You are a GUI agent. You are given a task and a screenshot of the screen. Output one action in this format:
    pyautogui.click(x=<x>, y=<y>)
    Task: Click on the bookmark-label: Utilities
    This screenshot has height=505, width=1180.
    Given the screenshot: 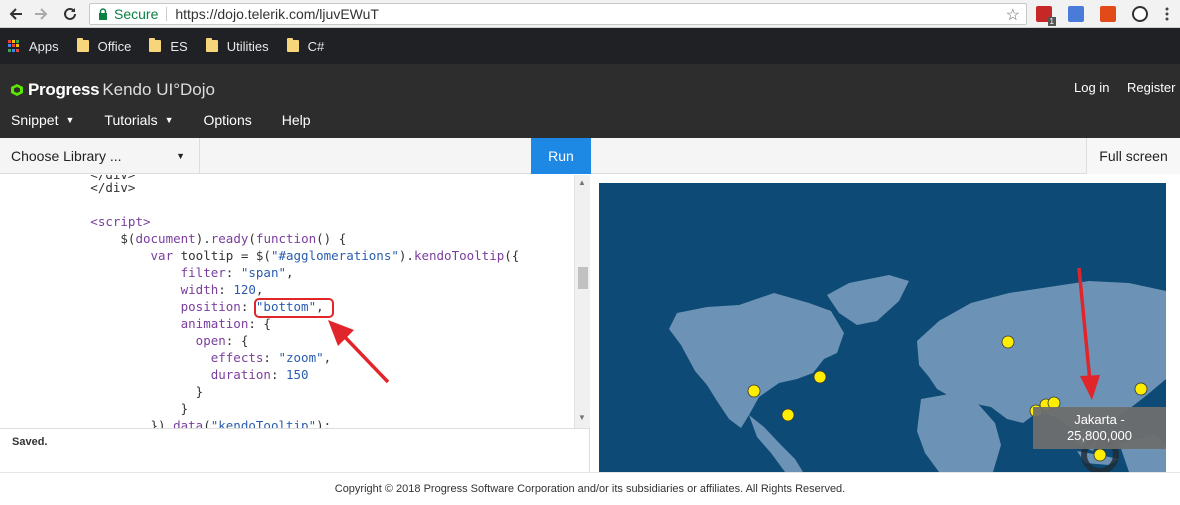 What is the action you would take?
    pyautogui.click(x=247, y=46)
    